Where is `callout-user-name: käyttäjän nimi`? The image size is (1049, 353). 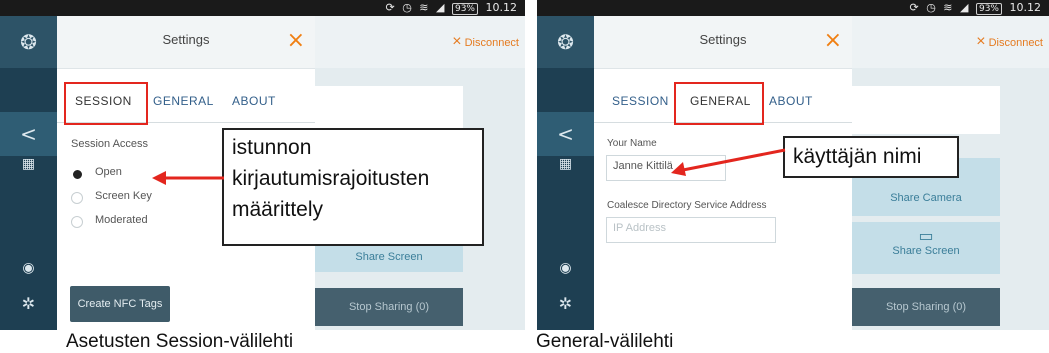 callout-user-name: käyttäjän nimi is located at coordinates (871, 157).